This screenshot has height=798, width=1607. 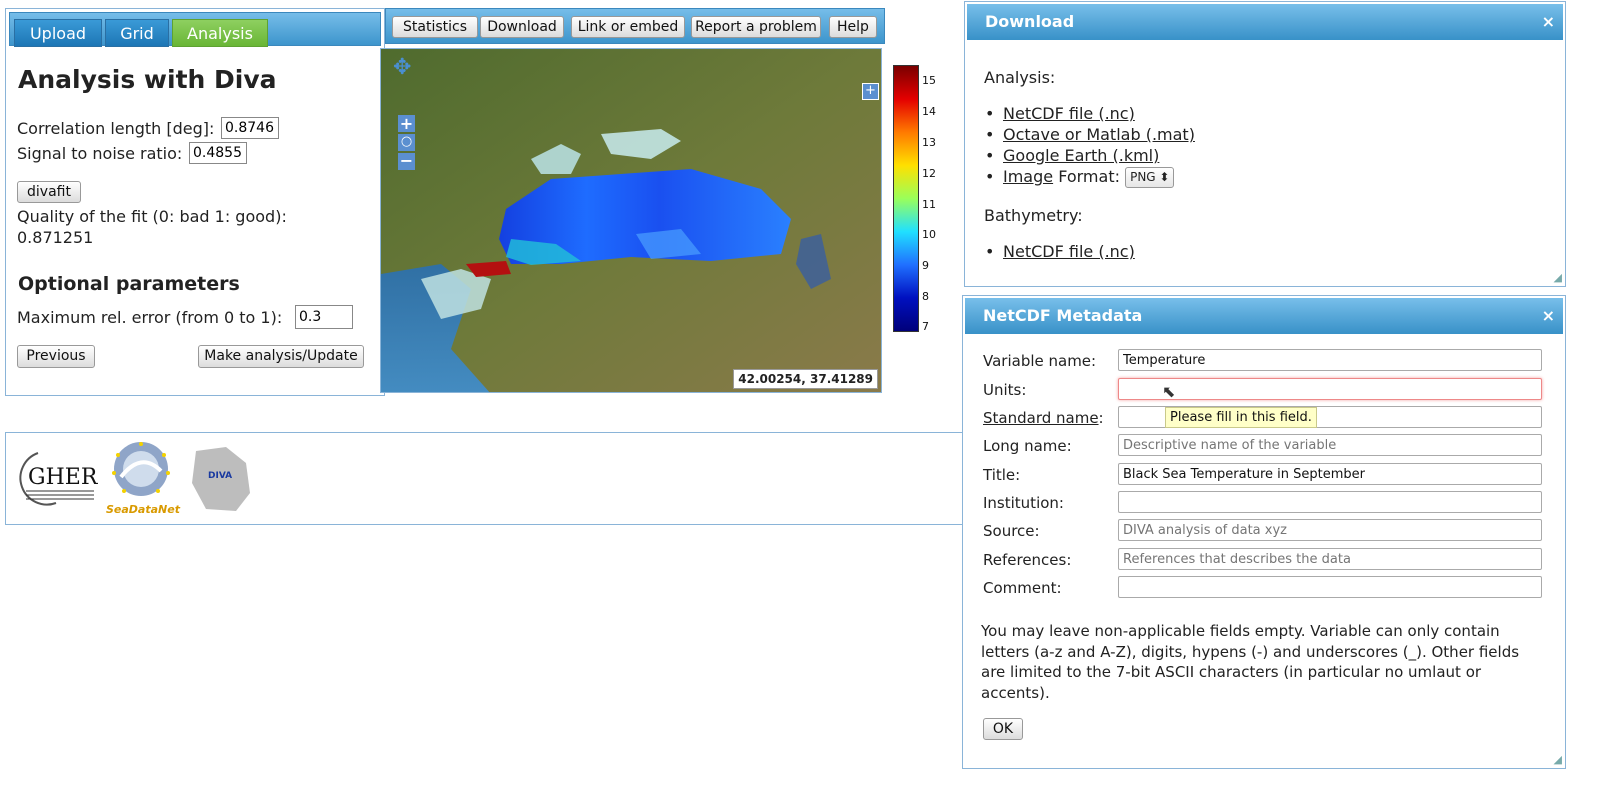 What do you see at coordinates (402, 68) in the screenshot?
I see `pan-arrows-icon: ✥` at bounding box center [402, 68].